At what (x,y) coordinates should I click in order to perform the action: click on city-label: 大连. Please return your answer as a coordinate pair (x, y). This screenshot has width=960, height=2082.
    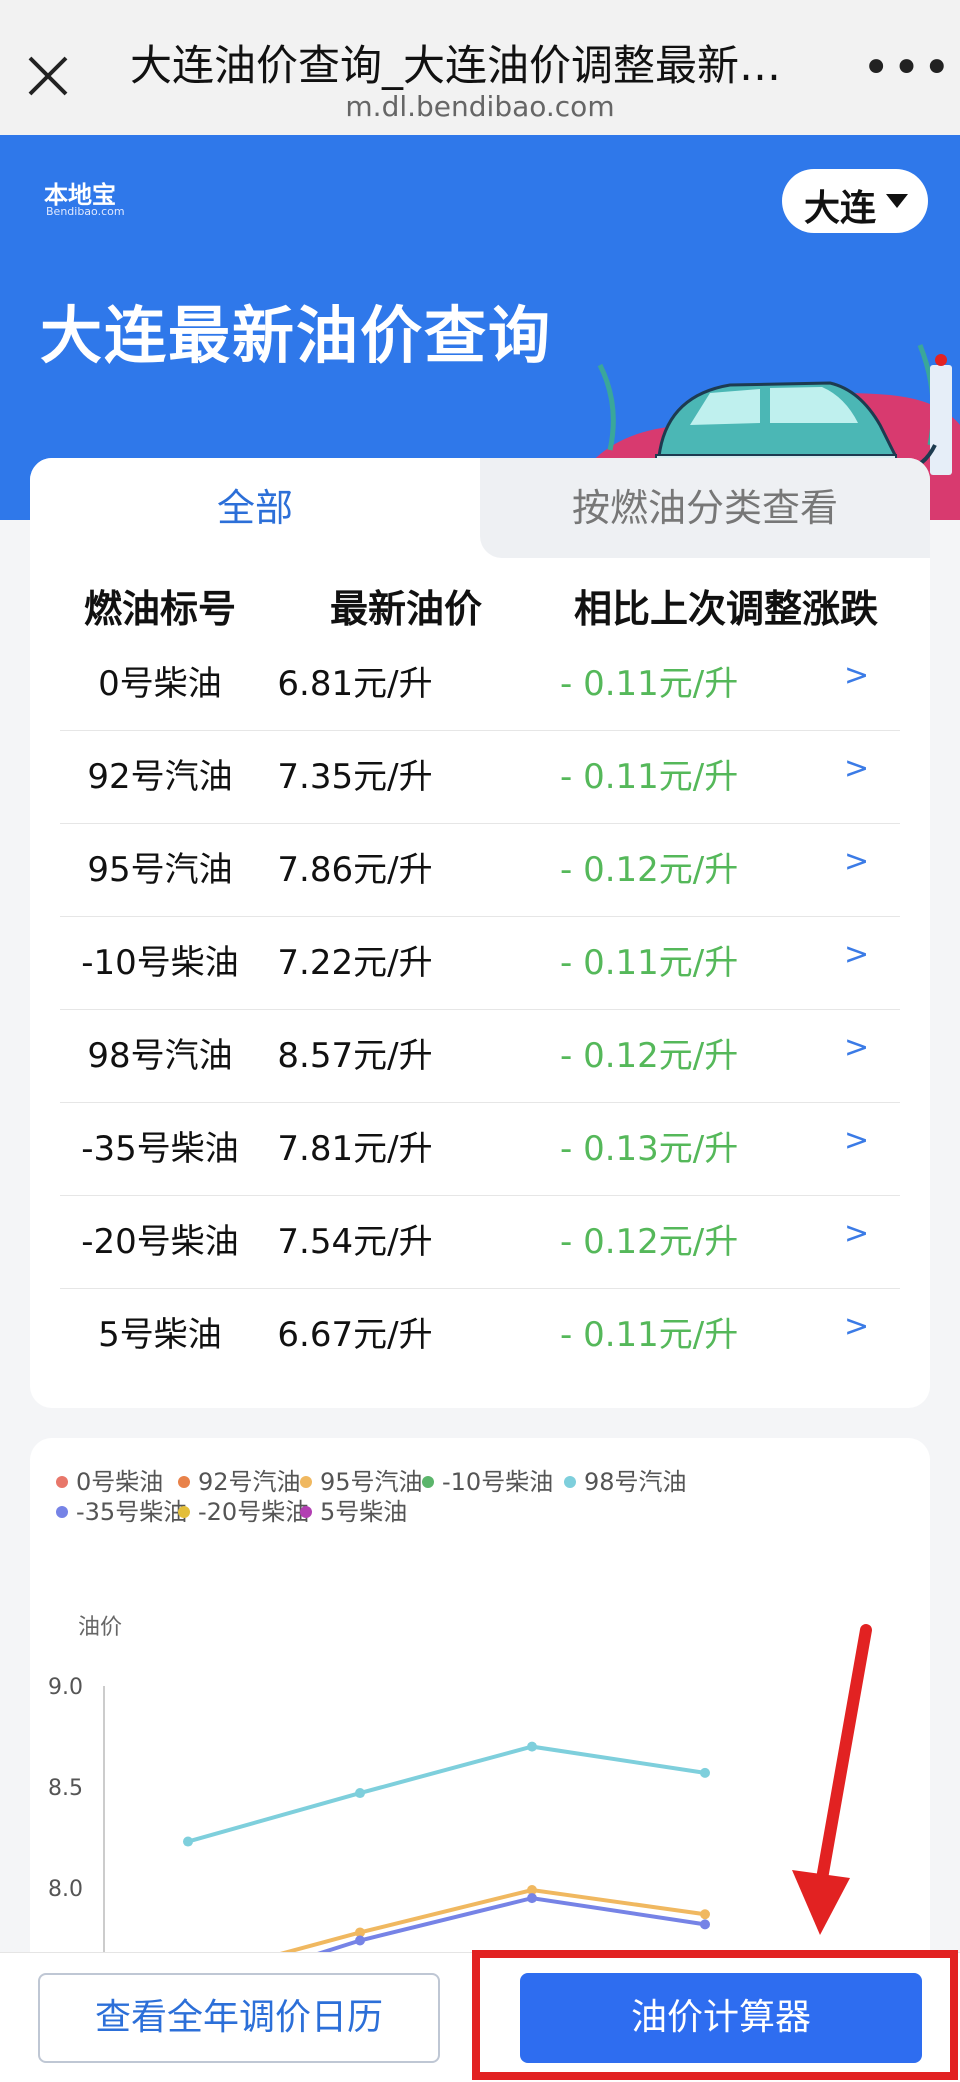
    Looking at the image, I should click on (840, 208).